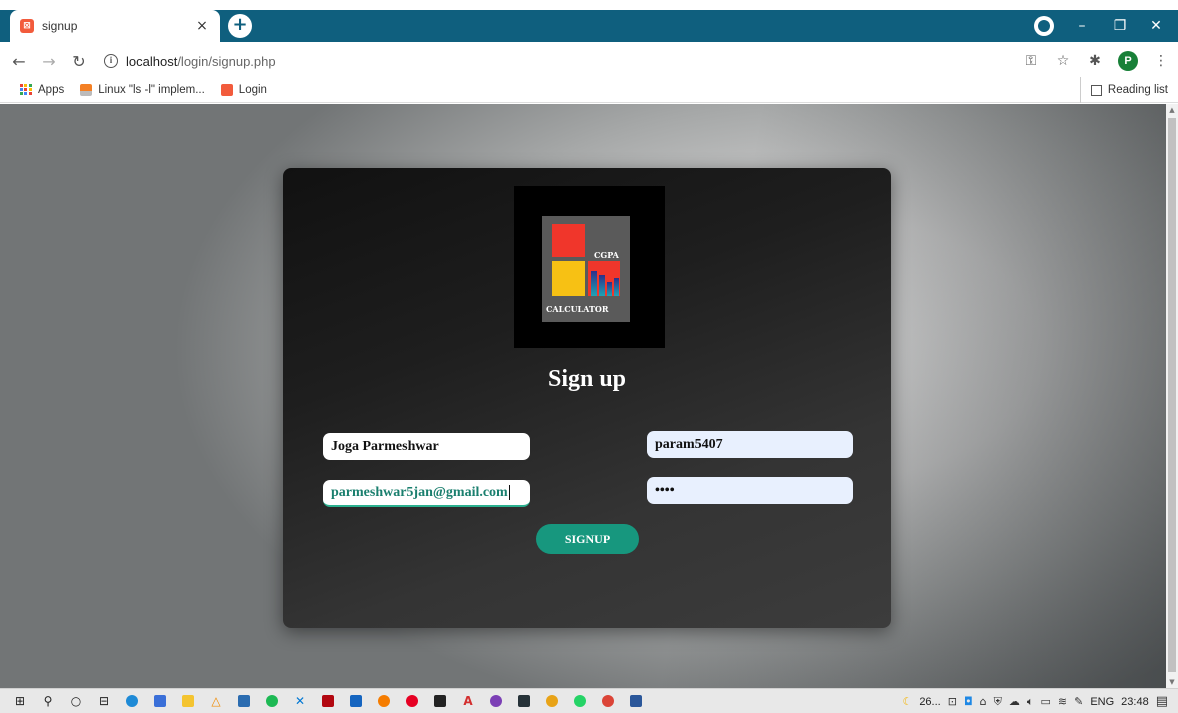 This screenshot has width=1178, height=713. I want to click on cloud-icon: ☁, so click(1014, 701).